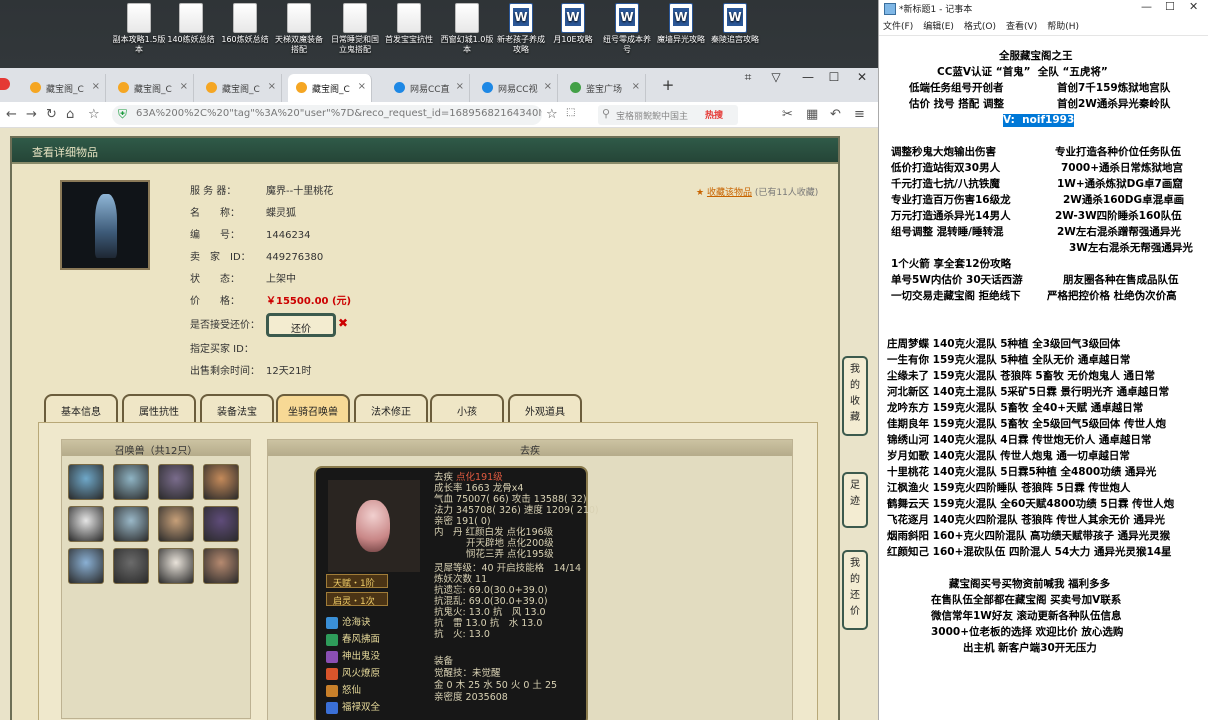 This screenshot has height=720, width=1208. What do you see at coordinates (31, 114) in the screenshot?
I see `forward-icon: →` at bounding box center [31, 114].